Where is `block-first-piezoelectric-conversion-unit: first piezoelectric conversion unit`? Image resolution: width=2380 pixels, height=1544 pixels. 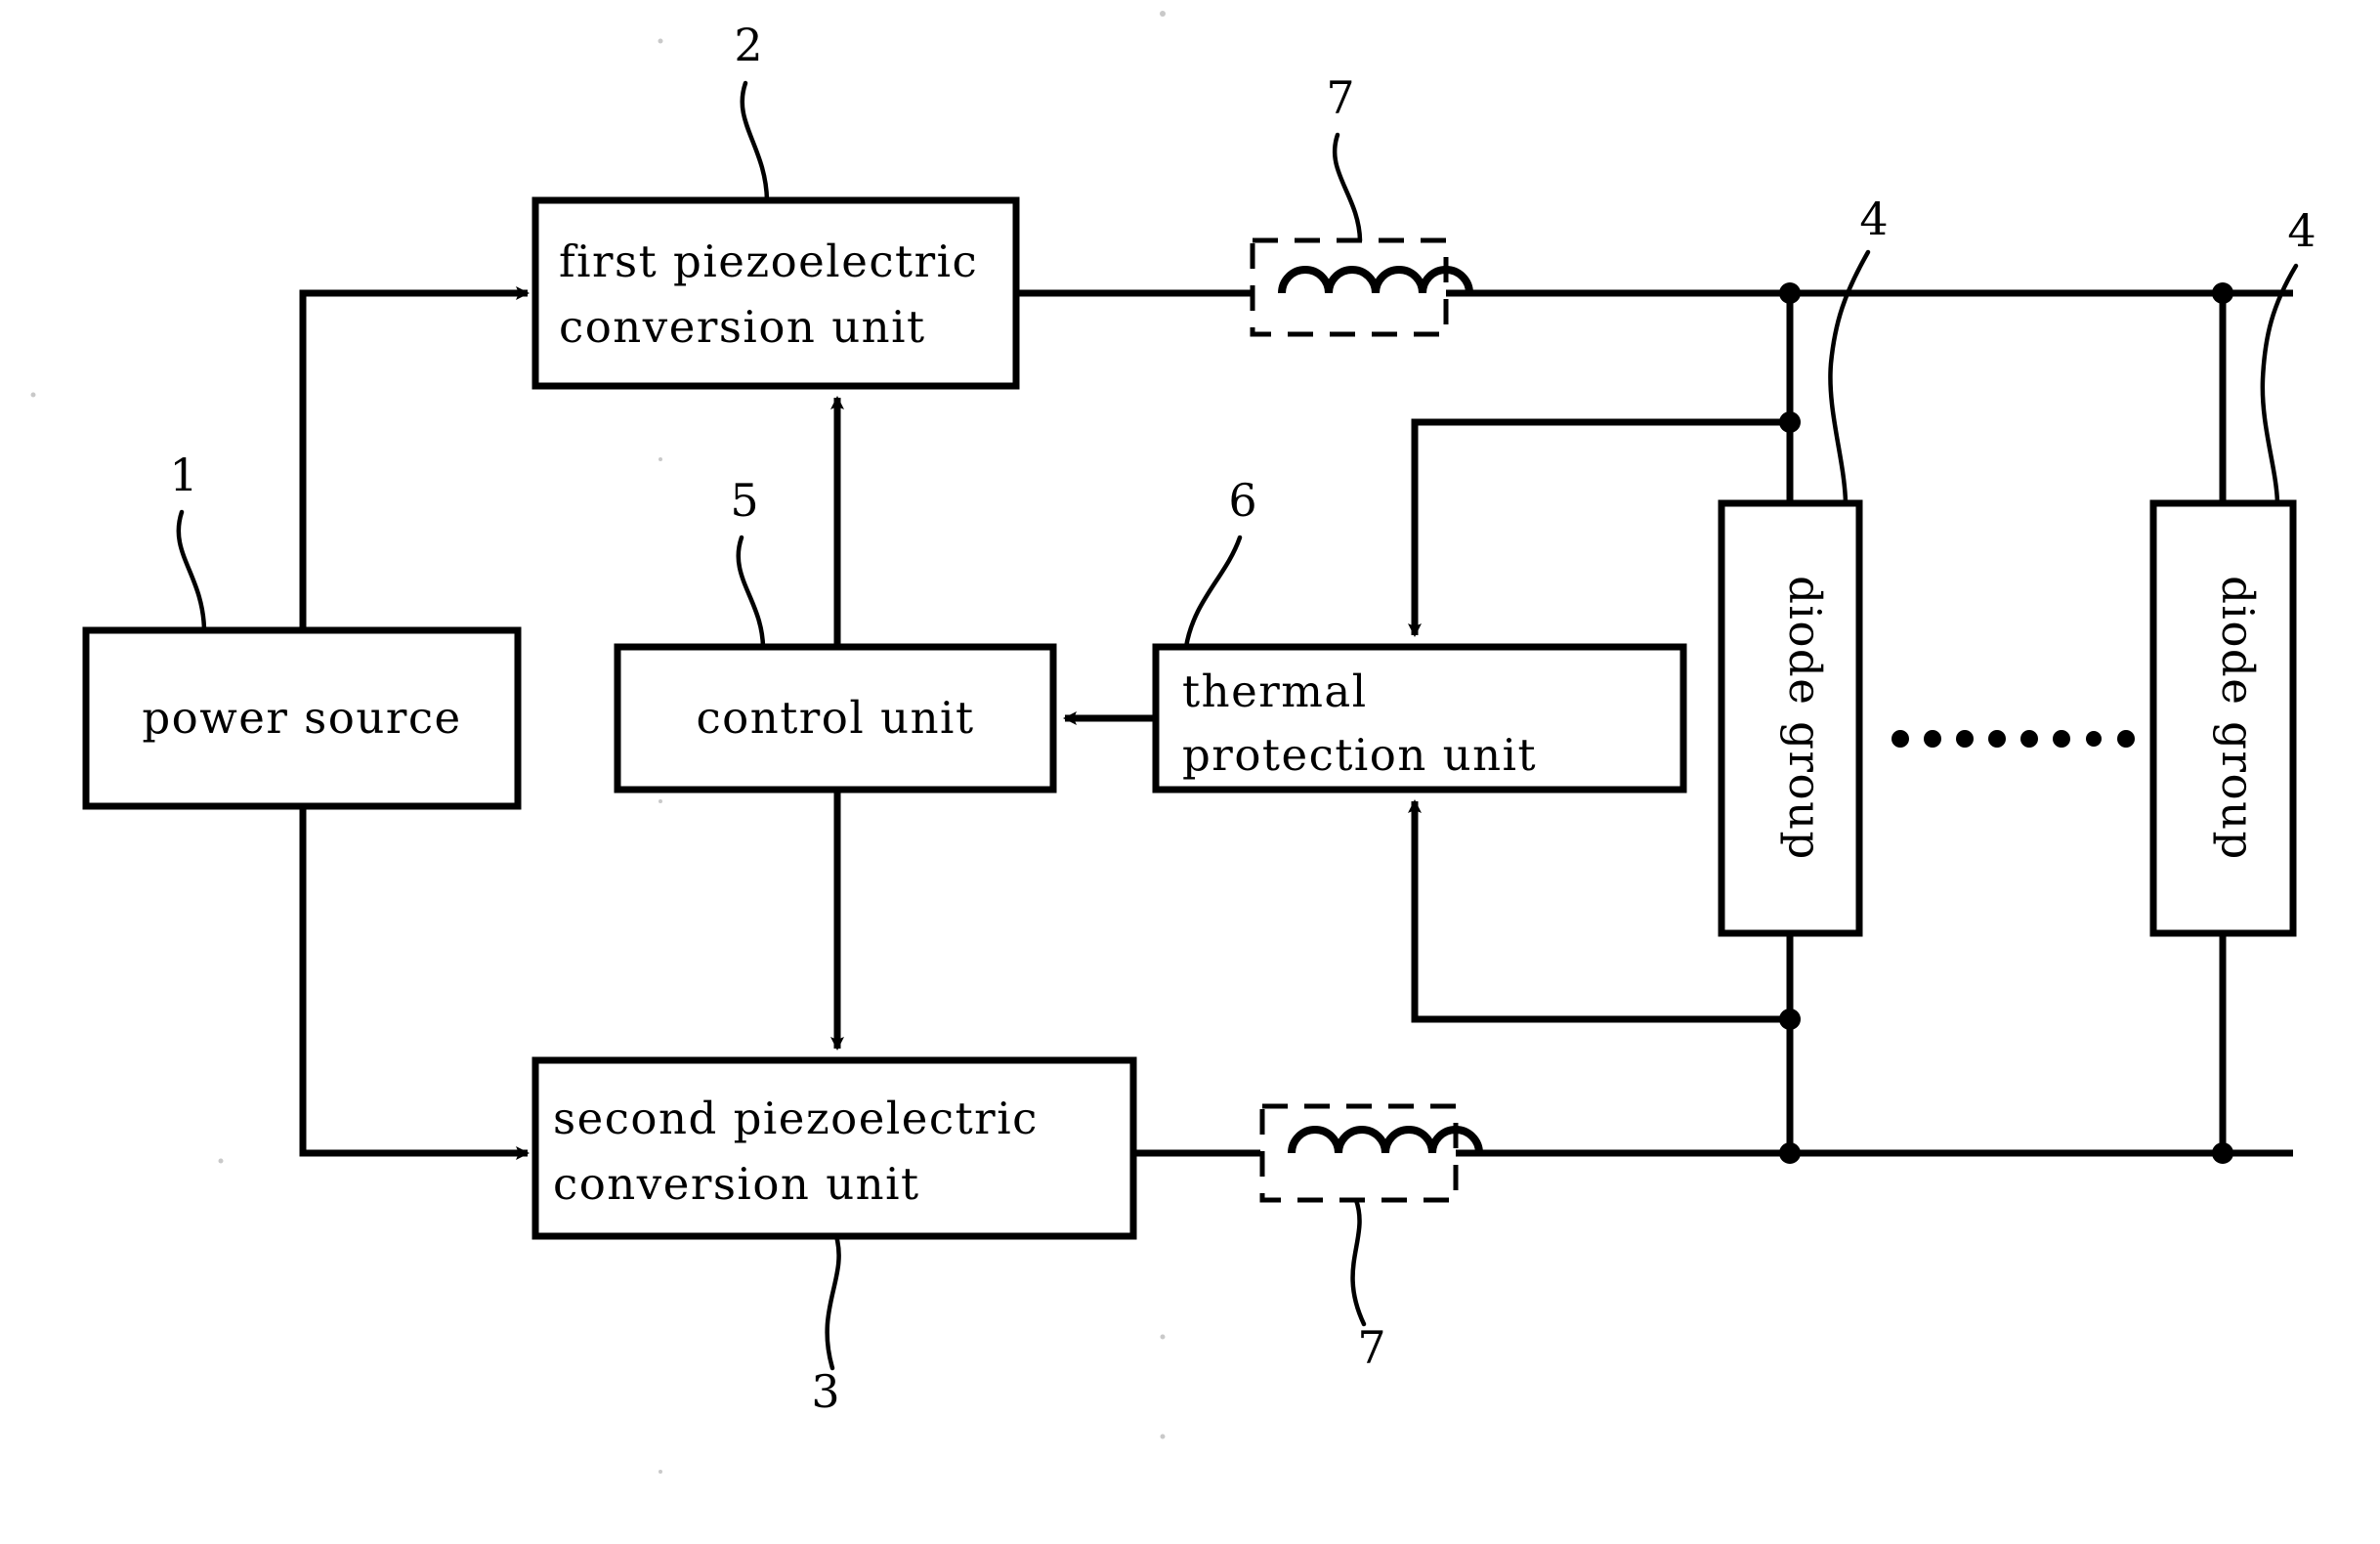 block-first-piezoelectric-conversion-unit: first piezoelectric conversion unit is located at coordinates (775, 293).